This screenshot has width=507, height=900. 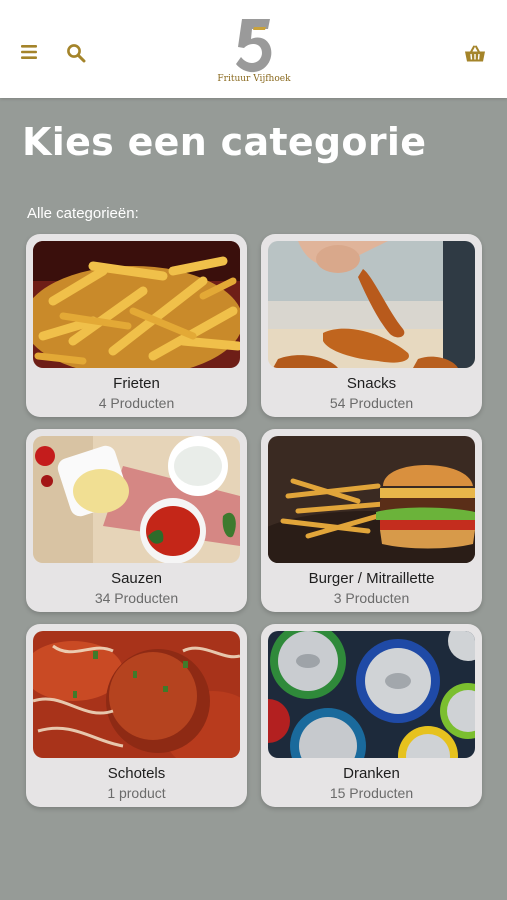 I want to click on app-header: Frituur Vijfhoek, so click(x=253, y=49).